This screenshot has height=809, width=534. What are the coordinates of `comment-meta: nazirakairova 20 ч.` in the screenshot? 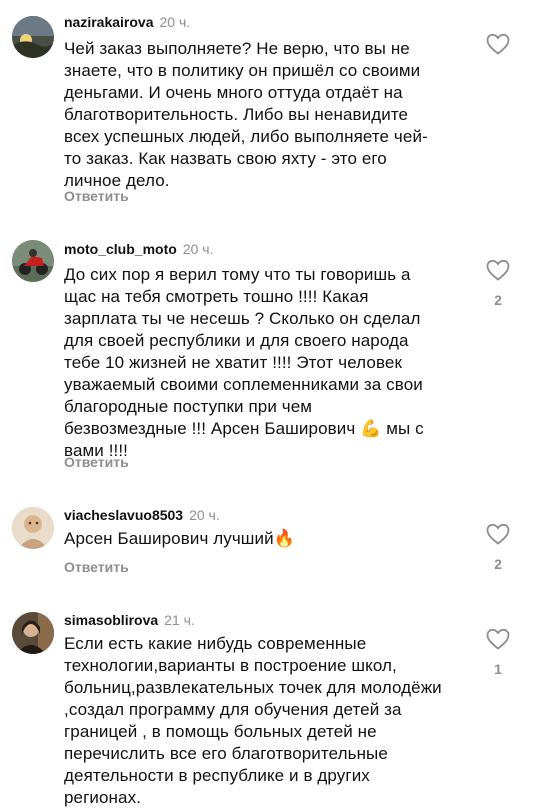 It's located at (127, 22).